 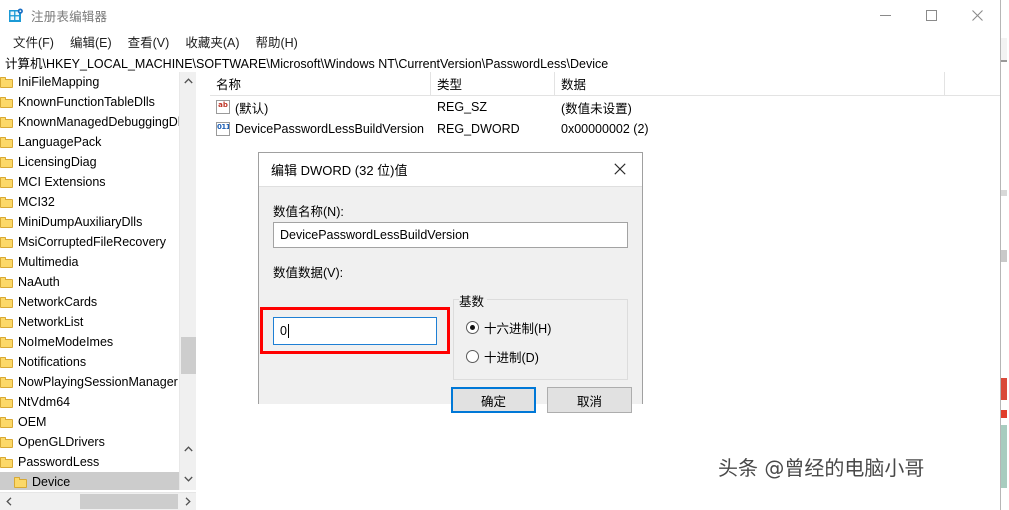 I want to click on scroll-right-icon, so click(x=187, y=501).